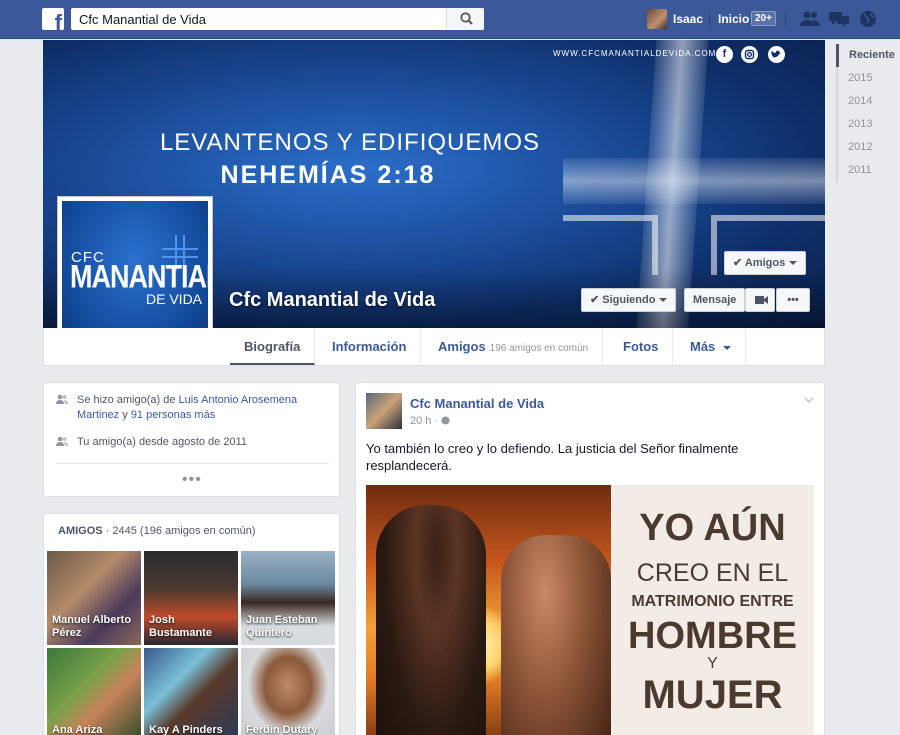 The height and width of the screenshot is (735, 900). What do you see at coordinates (810, 19) in the screenshot?
I see `friend-requests-icon` at bounding box center [810, 19].